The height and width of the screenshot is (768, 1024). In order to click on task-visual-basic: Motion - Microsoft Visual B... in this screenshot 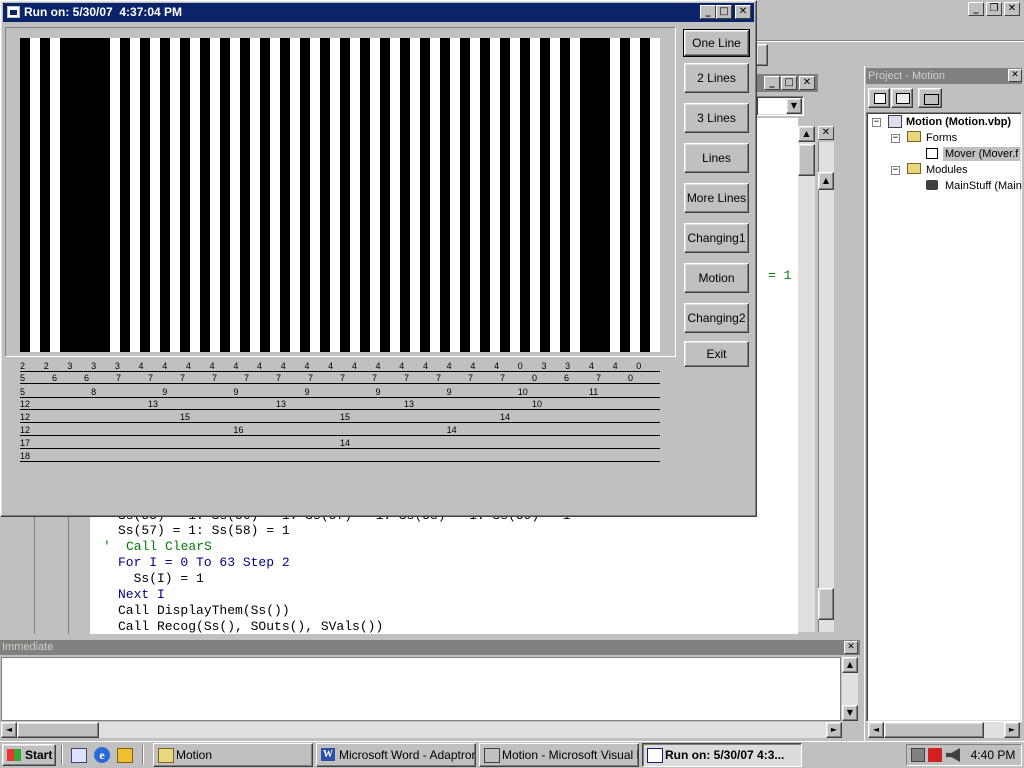, I will do `click(559, 755)`.